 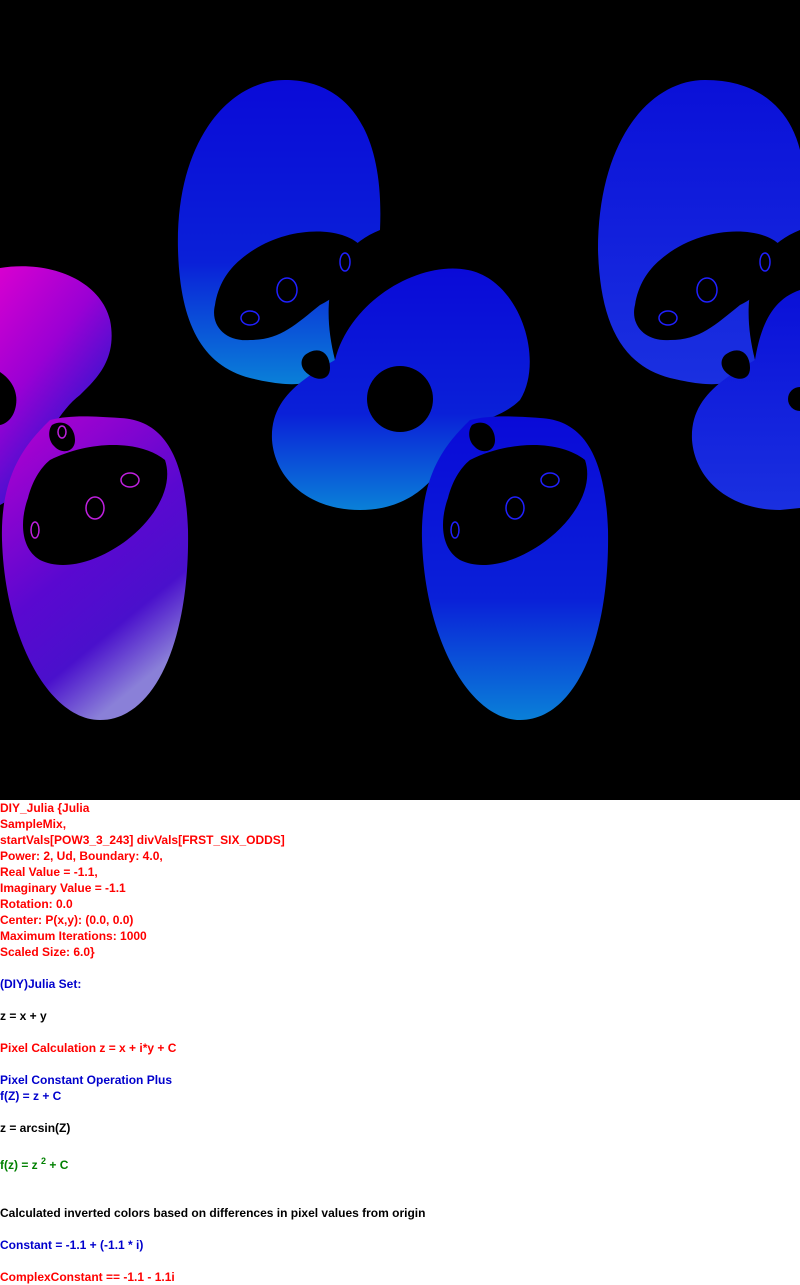 What do you see at coordinates (94, 493) in the screenshot?
I see `left-julia-body` at bounding box center [94, 493].